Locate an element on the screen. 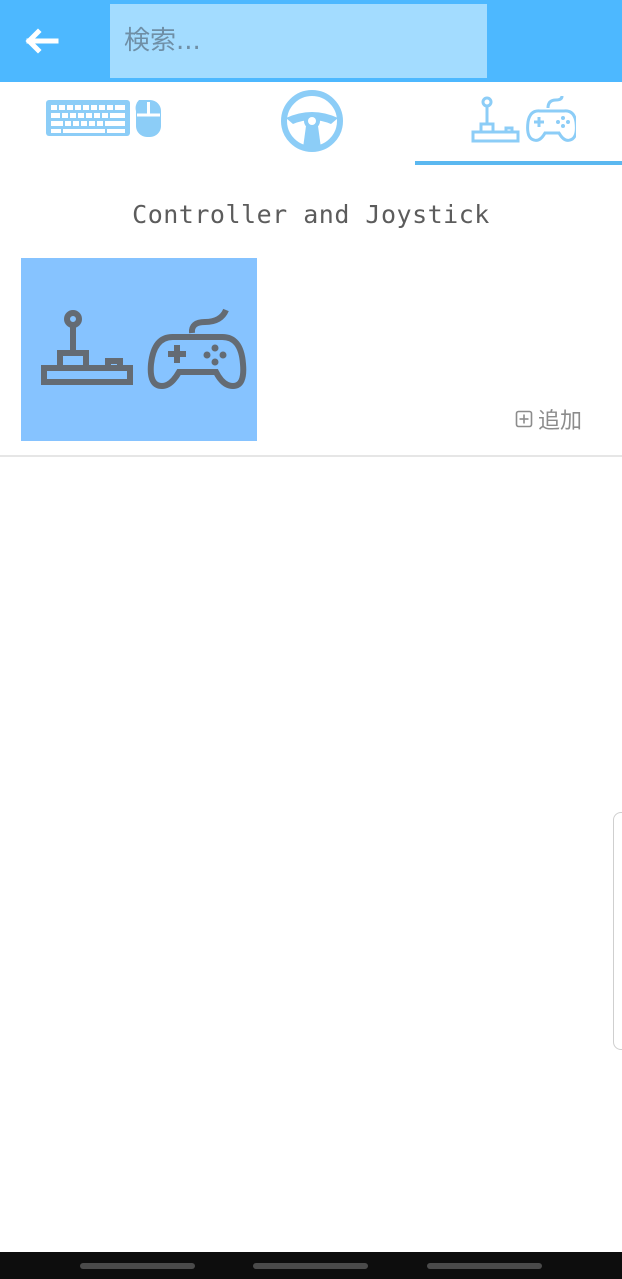 This screenshot has height=1279, width=622. section-title: Controller and Joystick is located at coordinates (311, 214).